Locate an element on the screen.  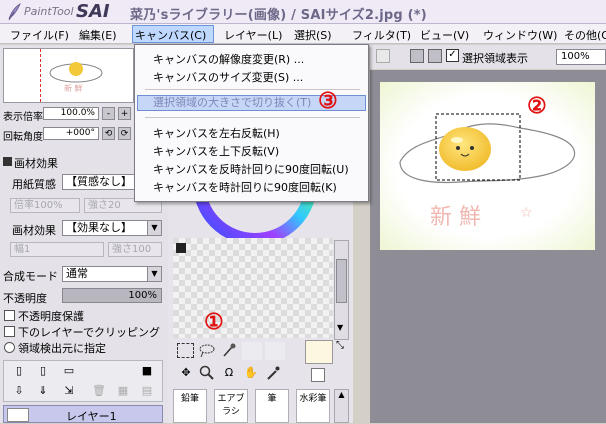
swap-colors-icon: ⤡ is located at coordinates (340, 345).